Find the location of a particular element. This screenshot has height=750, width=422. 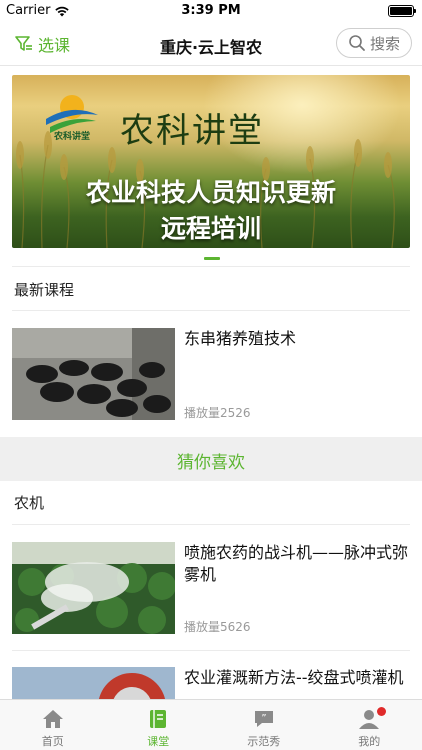

select-course-button: 选课 is located at coordinates (42, 44).